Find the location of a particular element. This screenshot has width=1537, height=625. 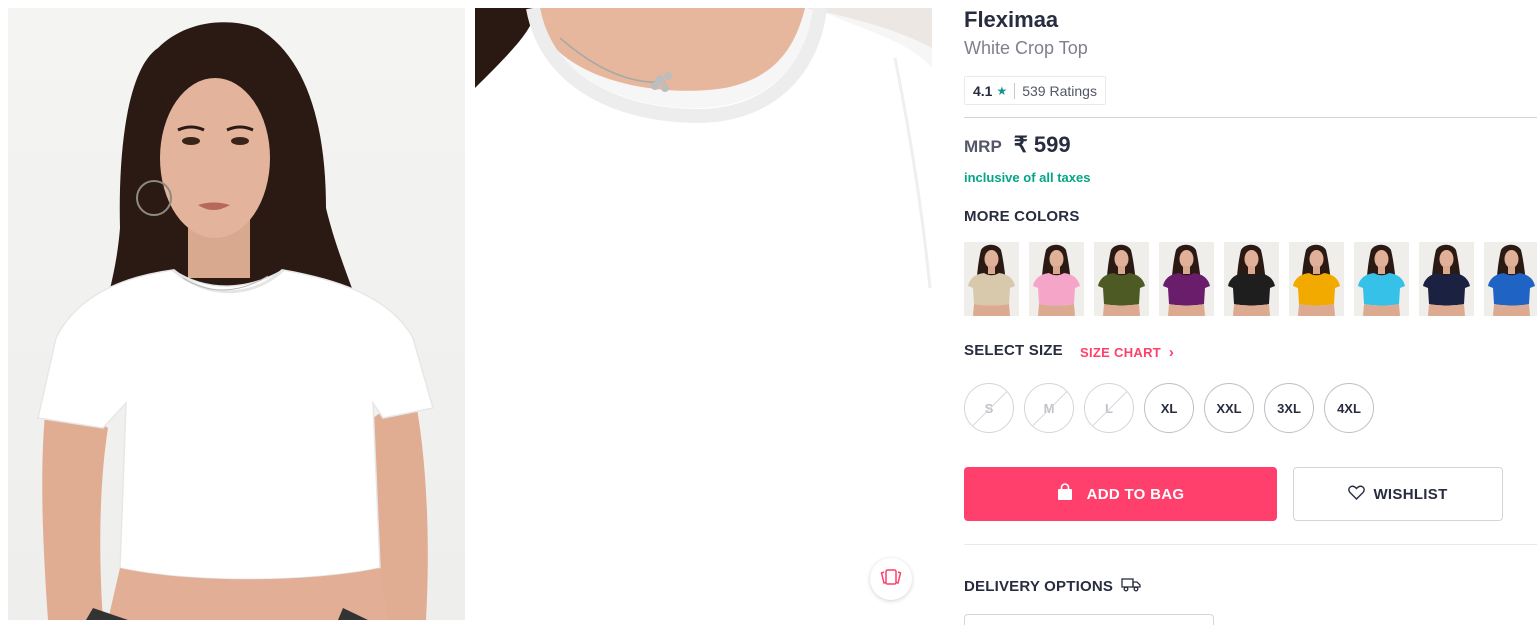

color-swatch-navy is located at coordinates (1446, 279).